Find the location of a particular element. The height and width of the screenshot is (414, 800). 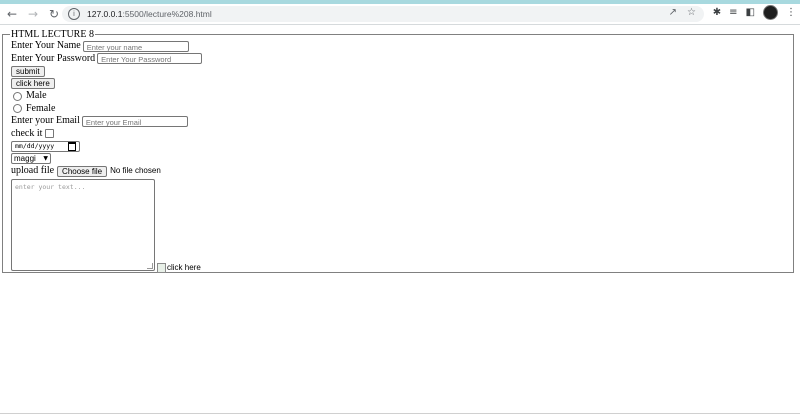

check-label: check it is located at coordinates (27, 133).